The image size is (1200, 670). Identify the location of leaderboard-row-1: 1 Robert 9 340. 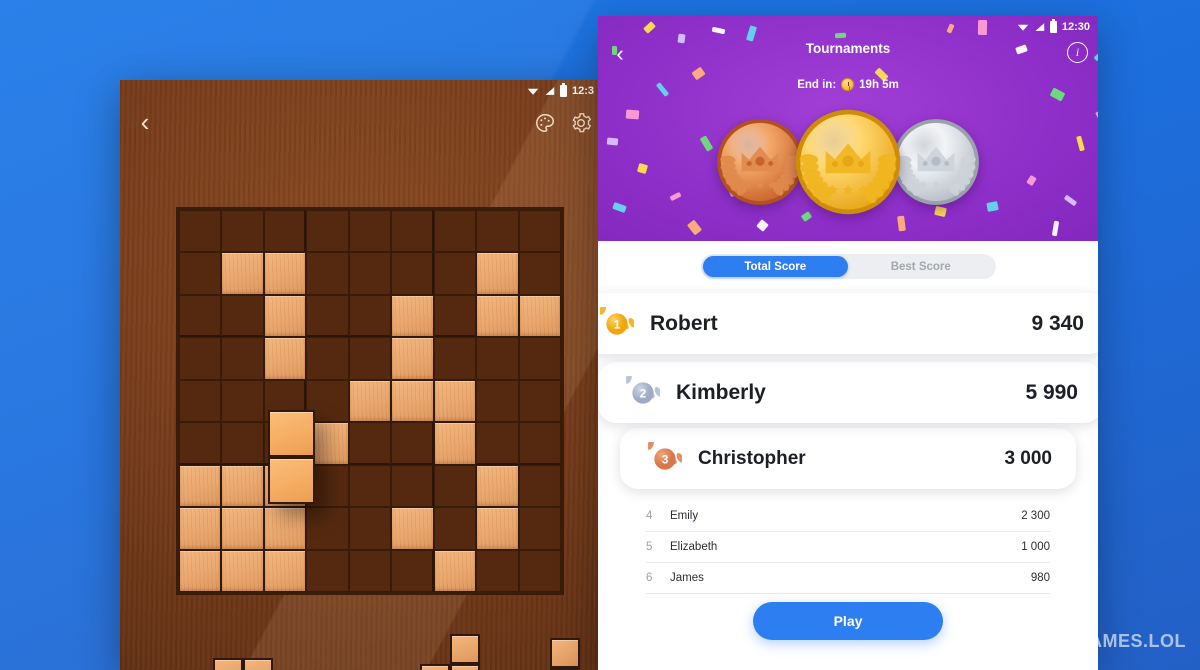
(848, 331).